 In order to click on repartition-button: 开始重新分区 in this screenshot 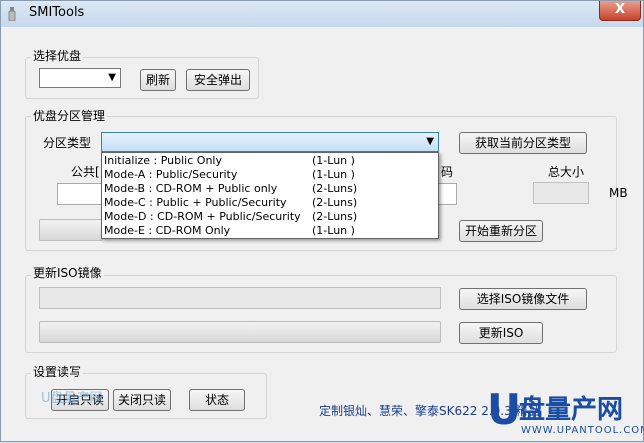, I will do `click(501, 231)`.